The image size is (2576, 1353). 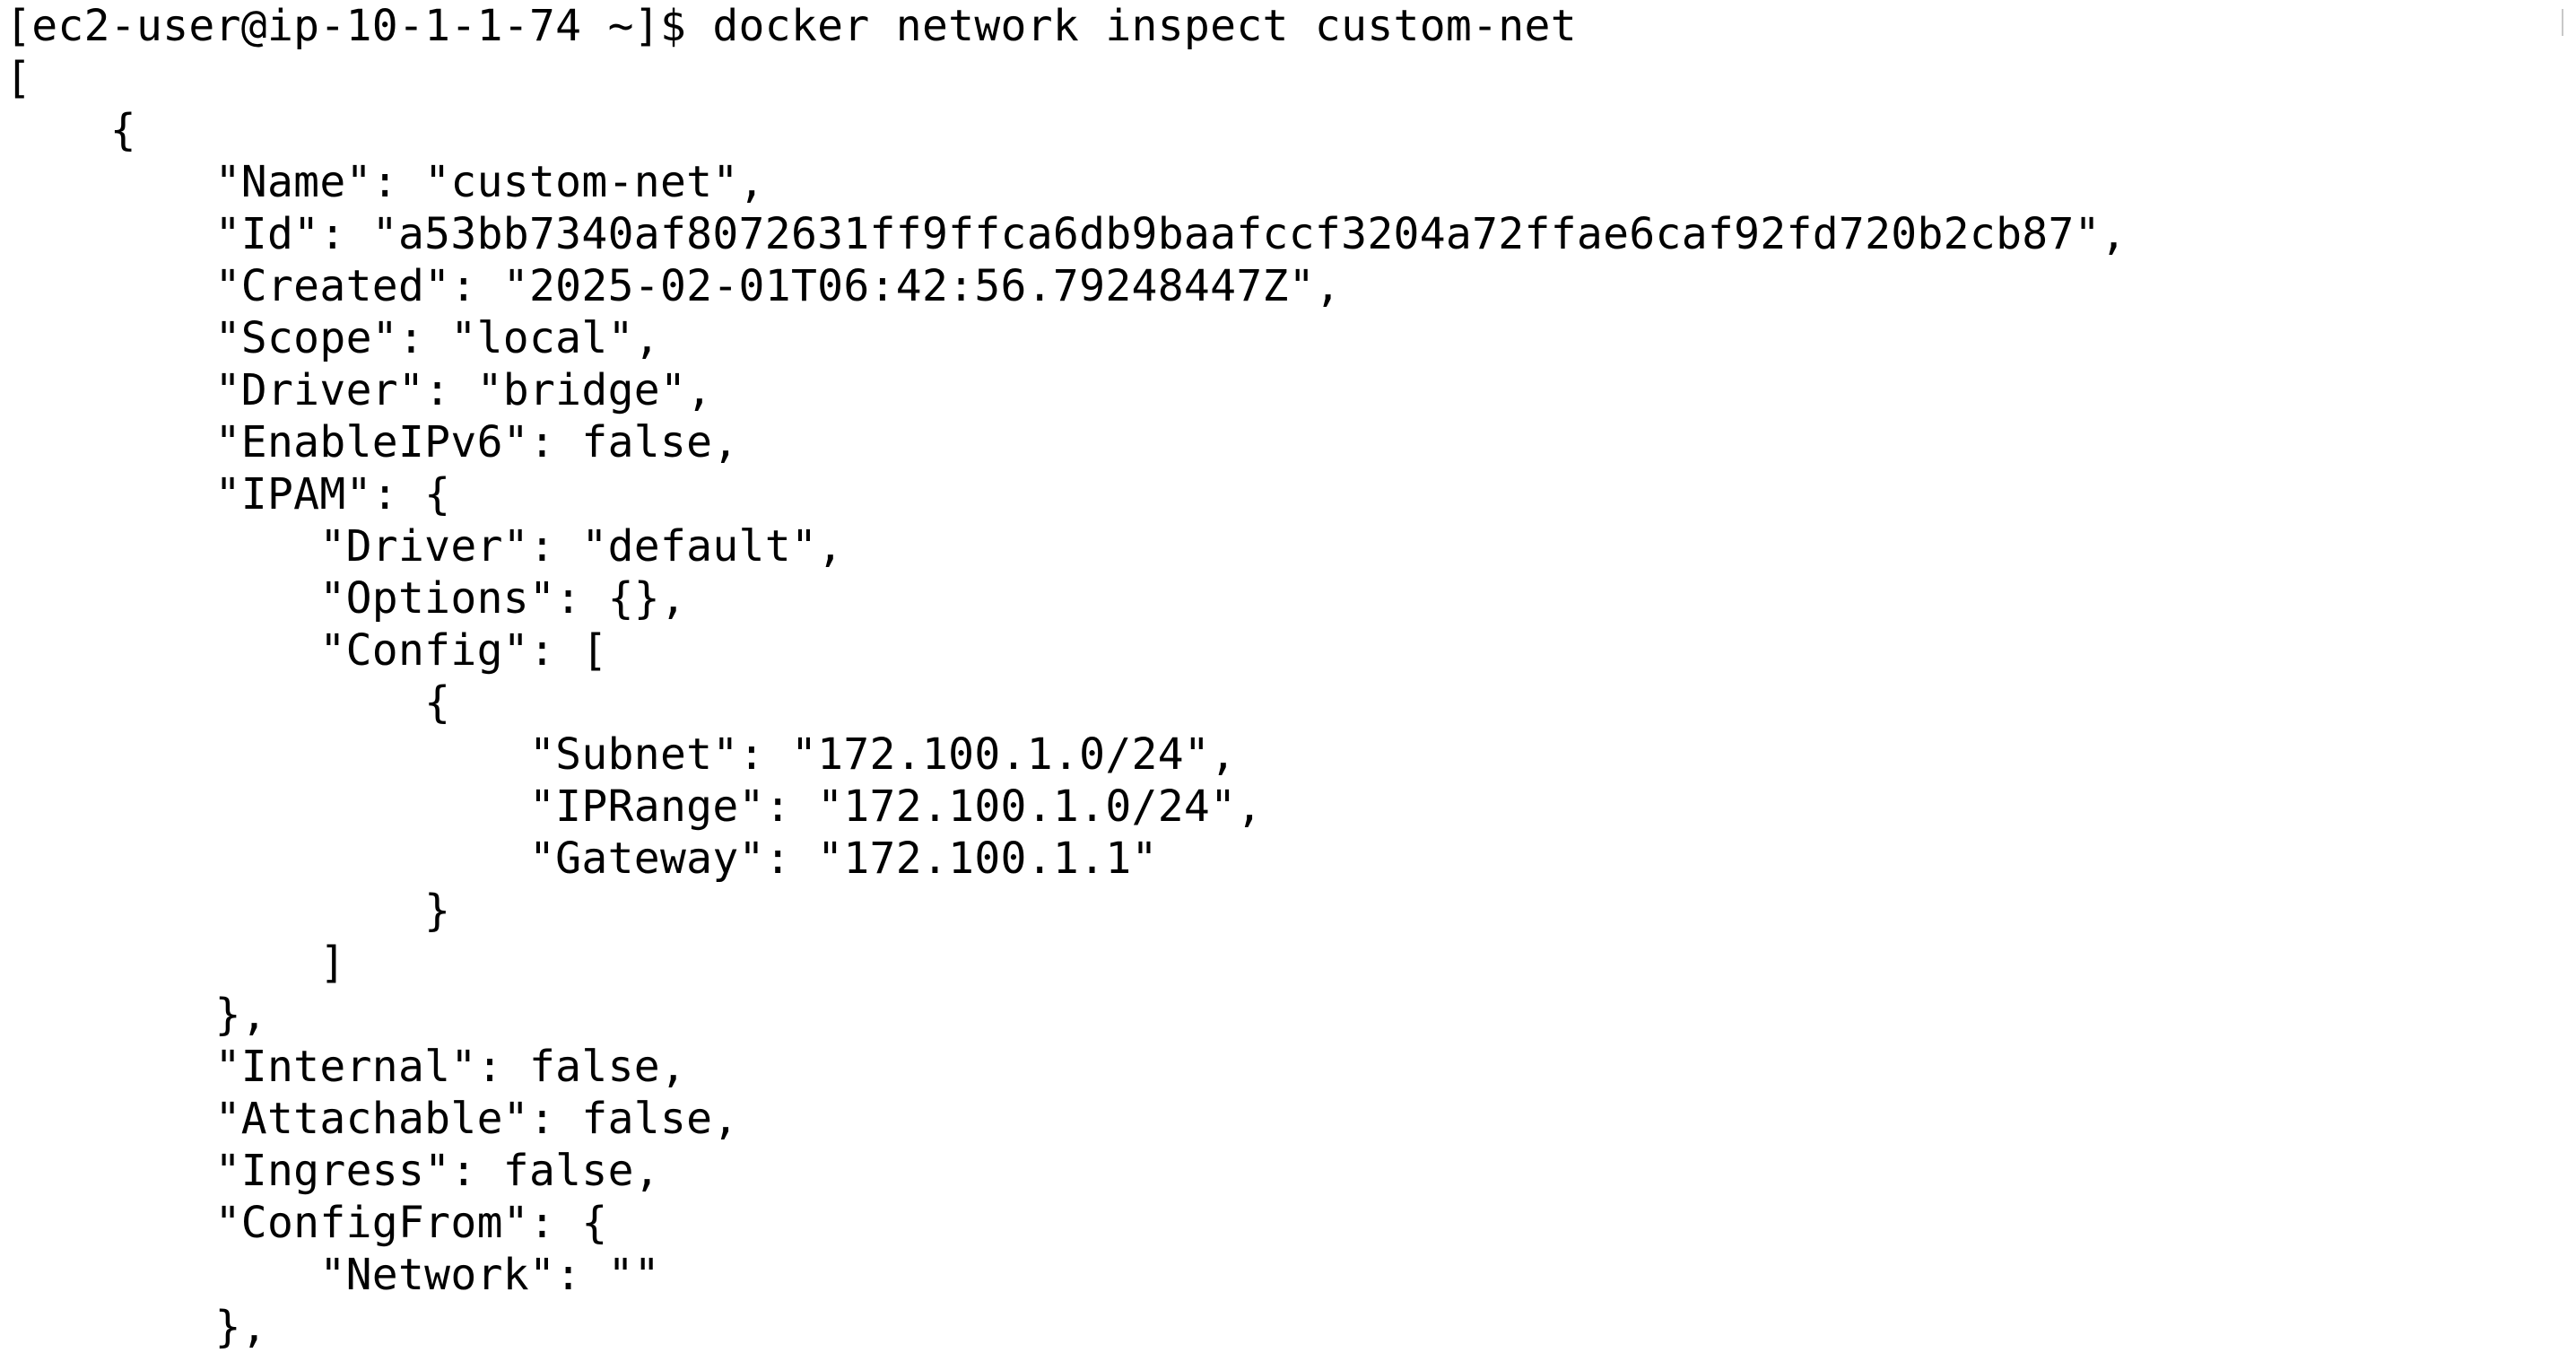 What do you see at coordinates (385, 182) in the screenshot?
I see `output-line: "Name": "custom-net",` at bounding box center [385, 182].